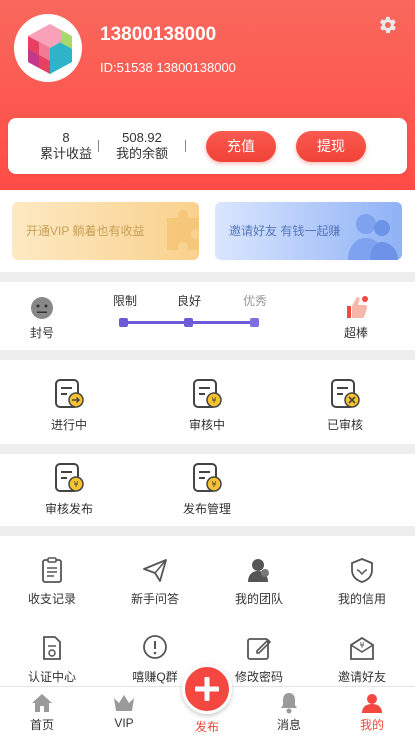 This screenshot has width=415, height=740. I want to click on task-status-row: 进行中 ¥ 审核中 已审核, so click(207, 402).